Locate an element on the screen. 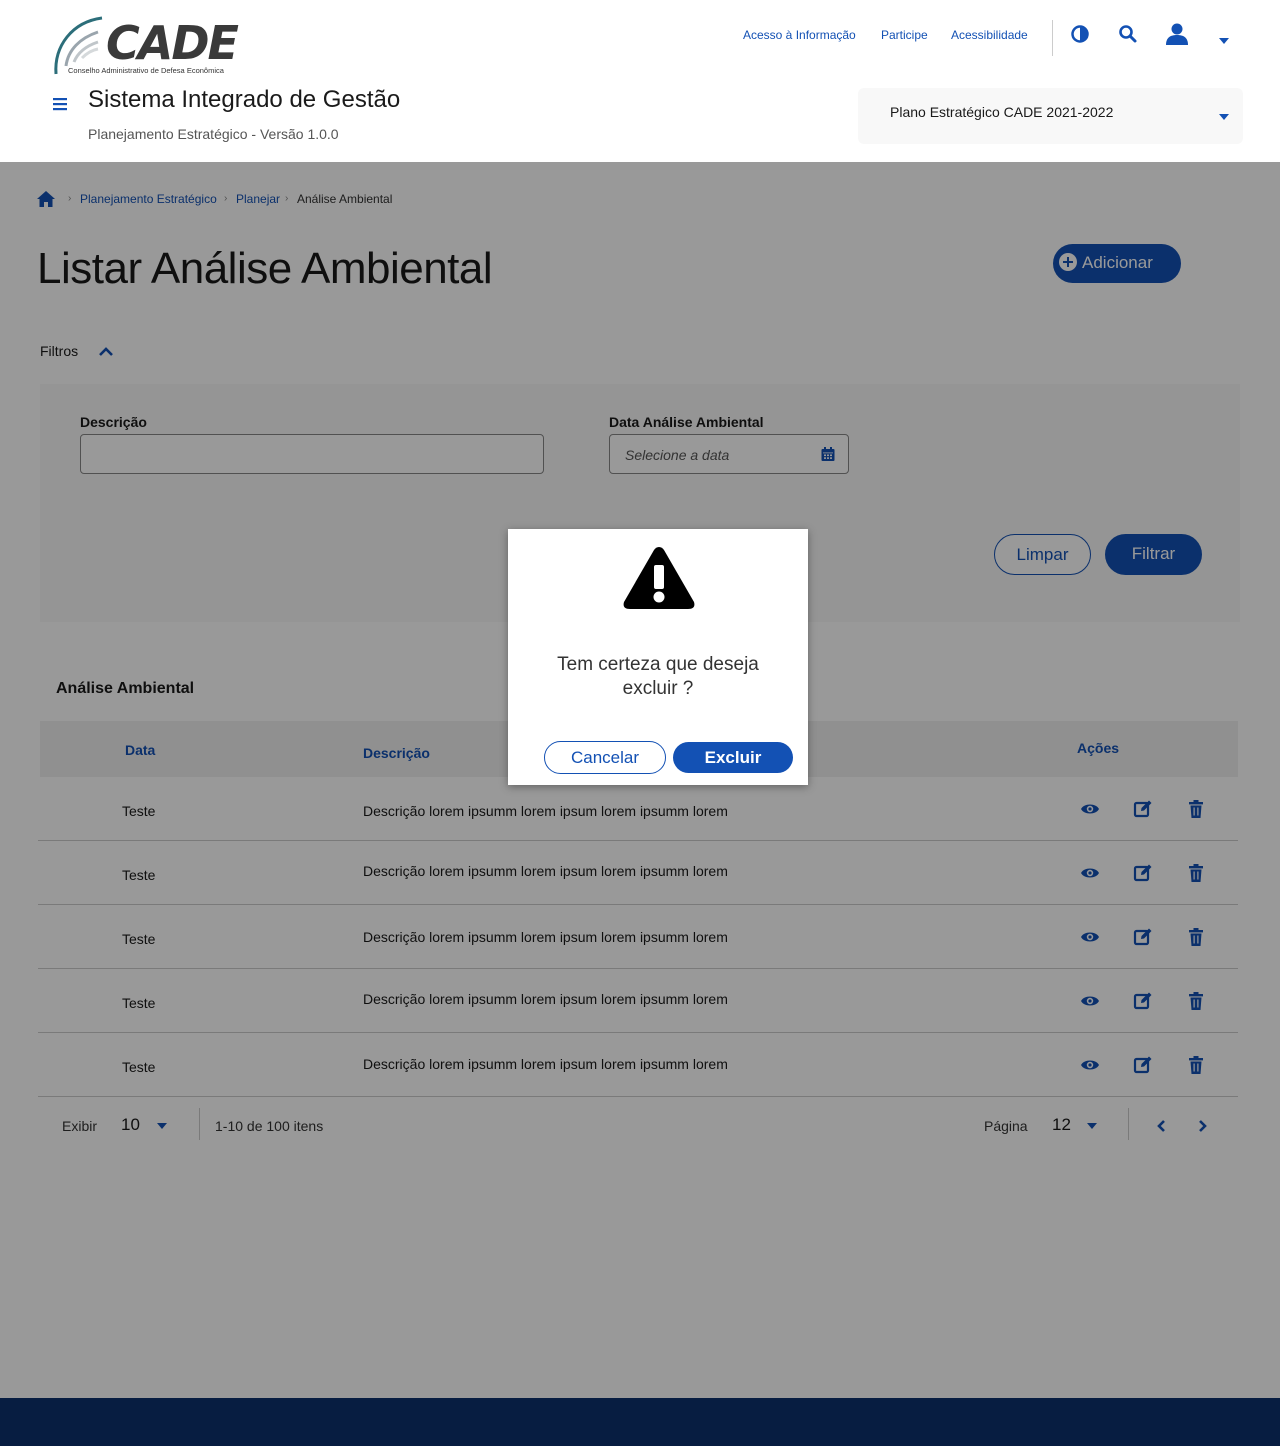 This screenshot has height=1446, width=1280. hamburger-menu-icon is located at coordinates (60, 104).